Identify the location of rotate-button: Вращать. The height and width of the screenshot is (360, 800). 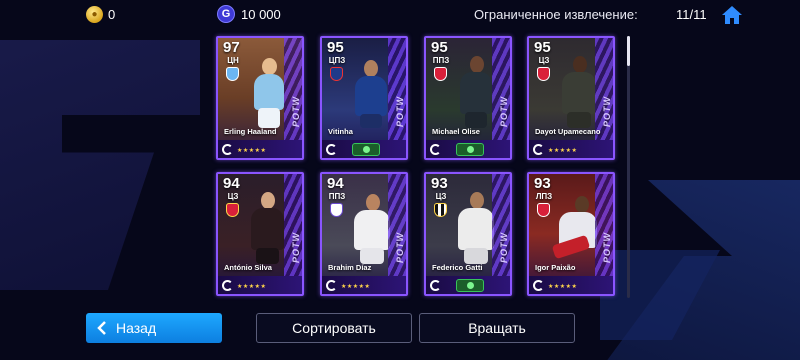
(497, 328).